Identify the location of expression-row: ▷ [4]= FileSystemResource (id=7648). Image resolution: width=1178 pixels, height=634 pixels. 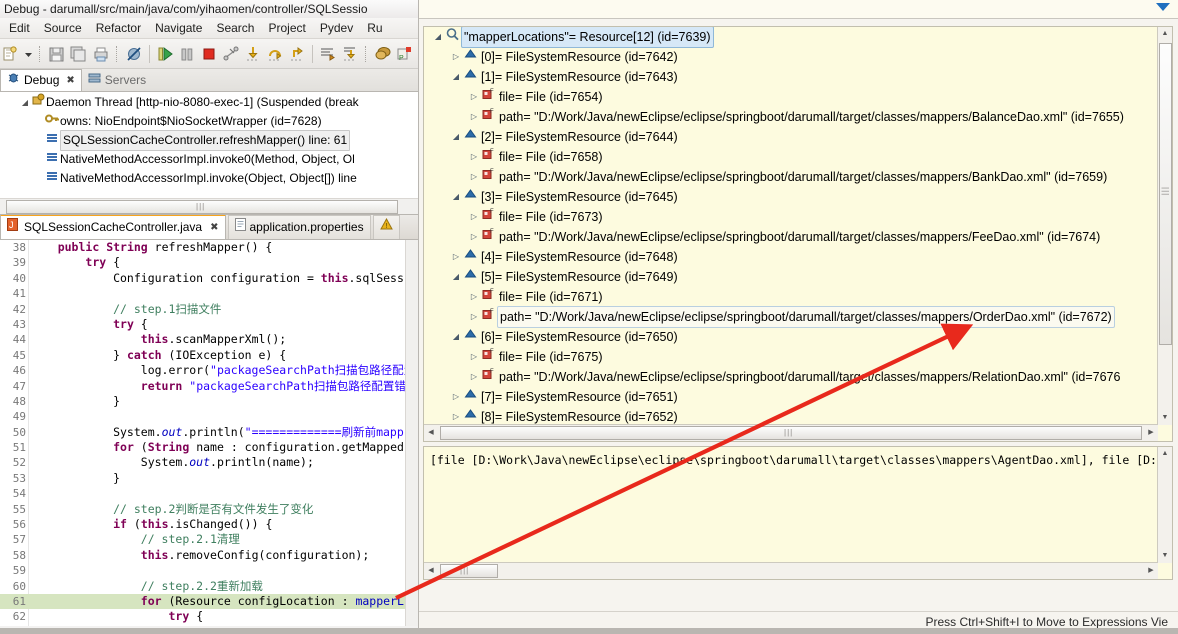
(791, 257).